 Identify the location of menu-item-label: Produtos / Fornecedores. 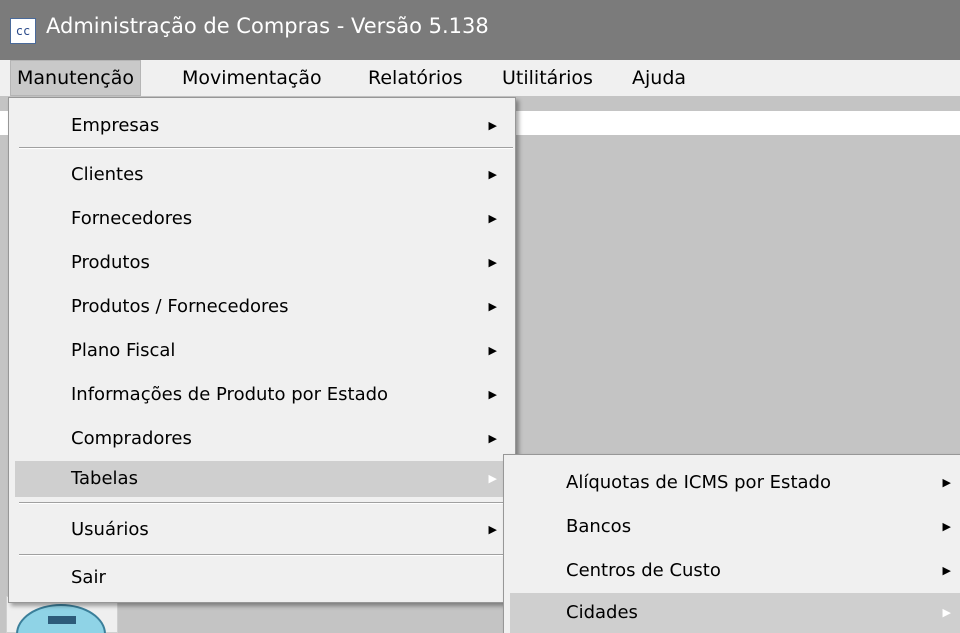
(180, 306).